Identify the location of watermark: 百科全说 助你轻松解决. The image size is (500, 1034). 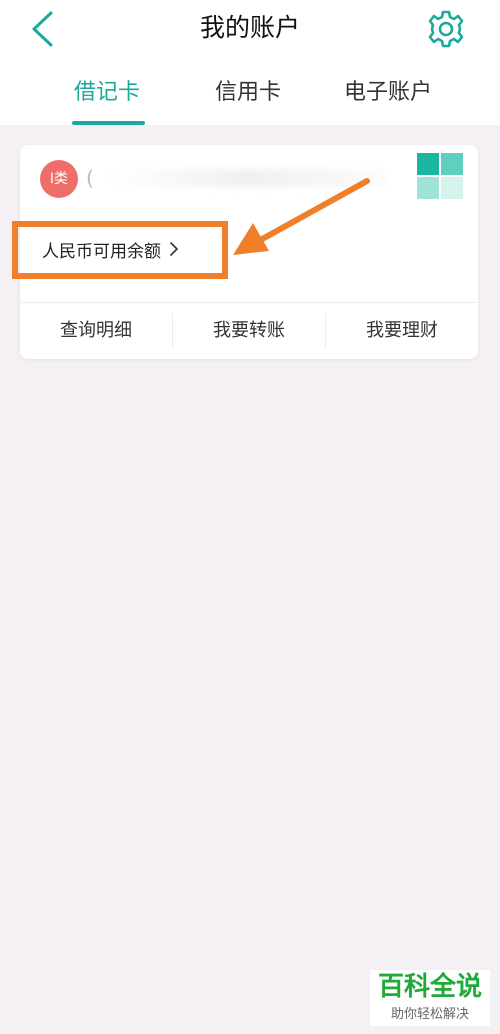
(430, 998).